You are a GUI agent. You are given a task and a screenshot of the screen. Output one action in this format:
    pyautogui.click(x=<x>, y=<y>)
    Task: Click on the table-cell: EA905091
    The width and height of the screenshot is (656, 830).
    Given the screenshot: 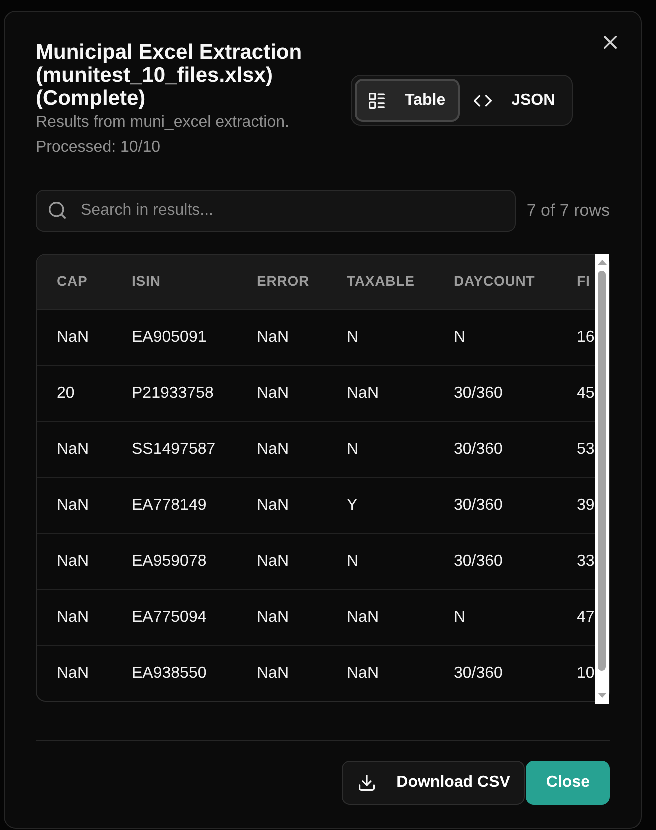 What is the action you would take?
    pyautogui.click(x=169, y=337)
    